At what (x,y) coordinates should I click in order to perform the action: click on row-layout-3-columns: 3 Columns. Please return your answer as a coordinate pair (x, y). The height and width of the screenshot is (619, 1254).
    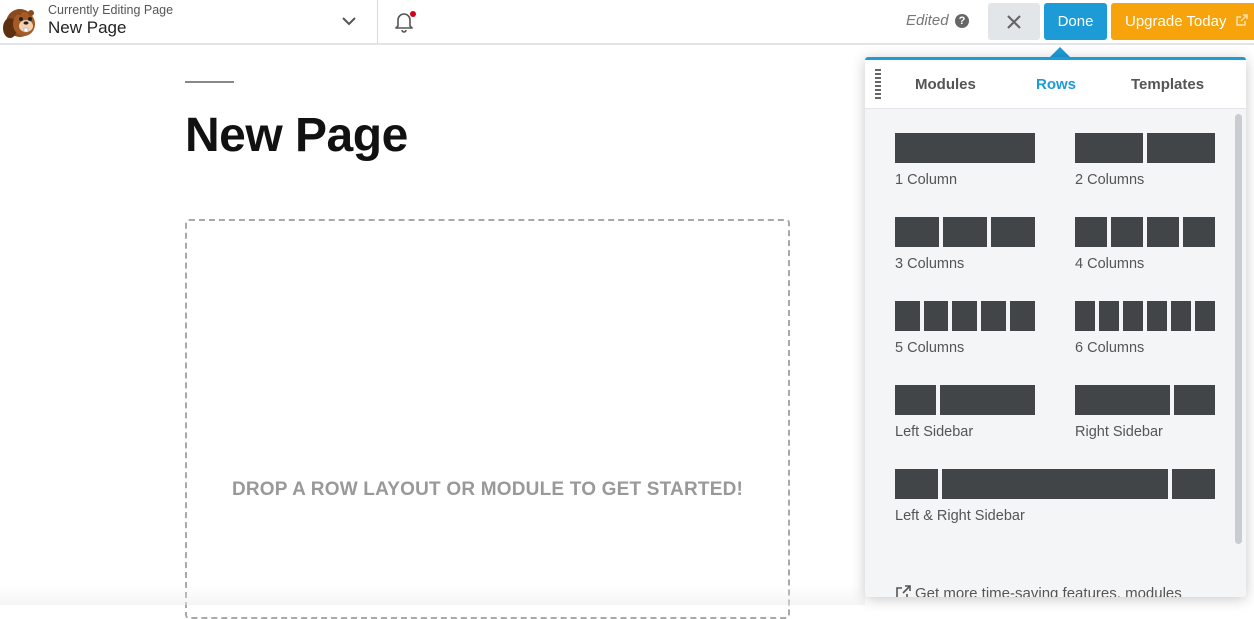
    Looking at the image, I should click on (965, 244).